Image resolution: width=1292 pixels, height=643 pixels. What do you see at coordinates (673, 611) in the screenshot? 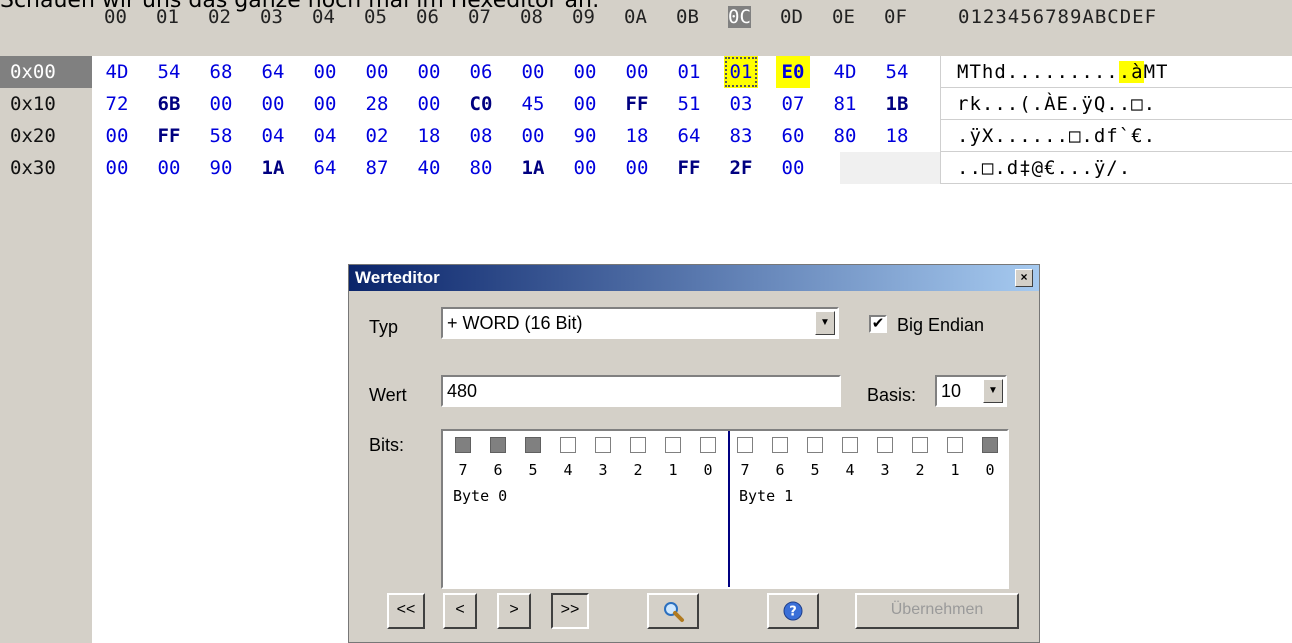
I see `search-button` at bounding box center [673, 611].